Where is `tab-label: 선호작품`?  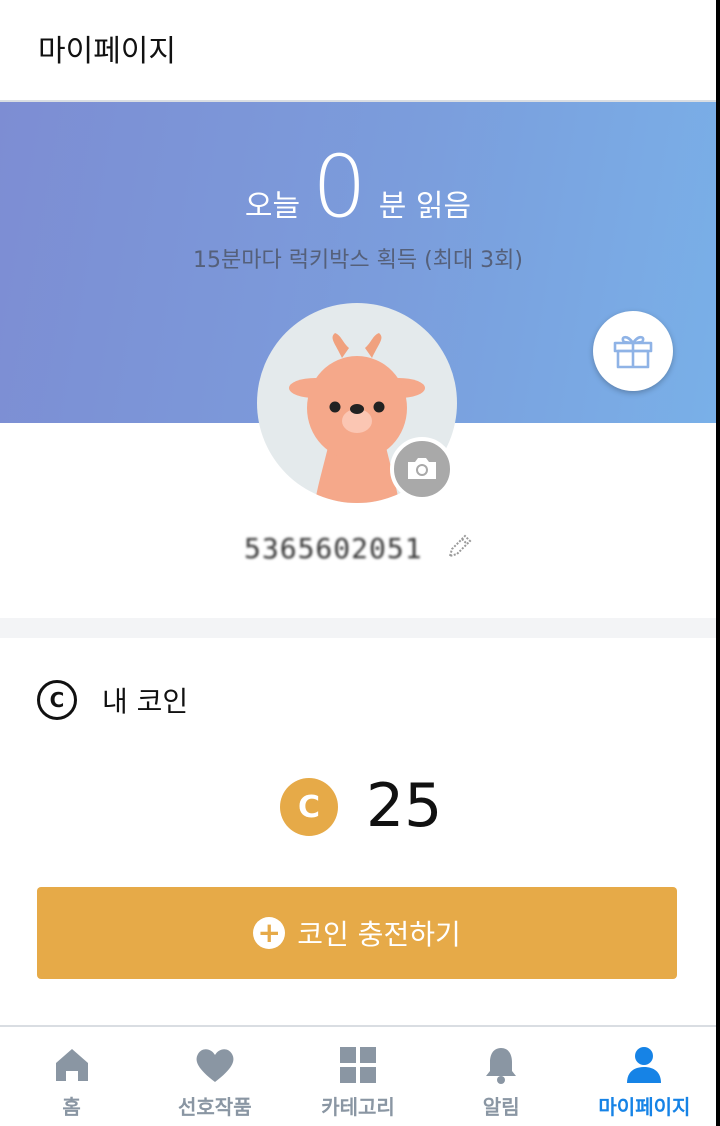 tab-label: 선호작품 is located at coordinates (215, 1107).